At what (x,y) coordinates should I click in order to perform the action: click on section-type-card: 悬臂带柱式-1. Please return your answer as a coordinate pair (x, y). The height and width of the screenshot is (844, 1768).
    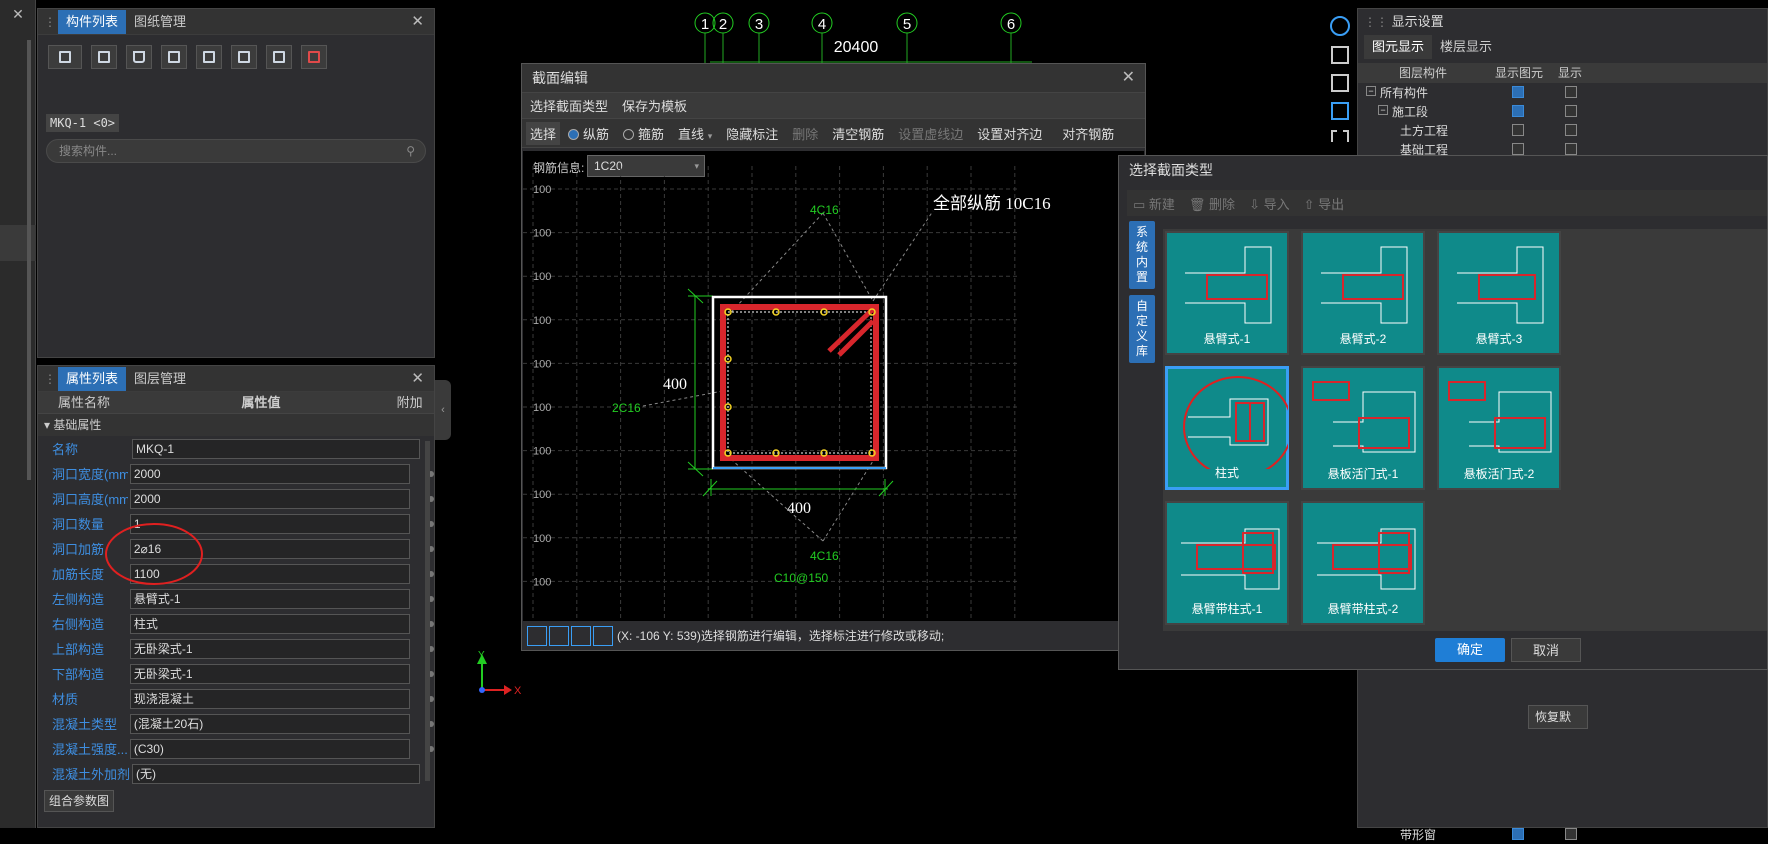
    Looking at the image, I should click on (1227, 563).